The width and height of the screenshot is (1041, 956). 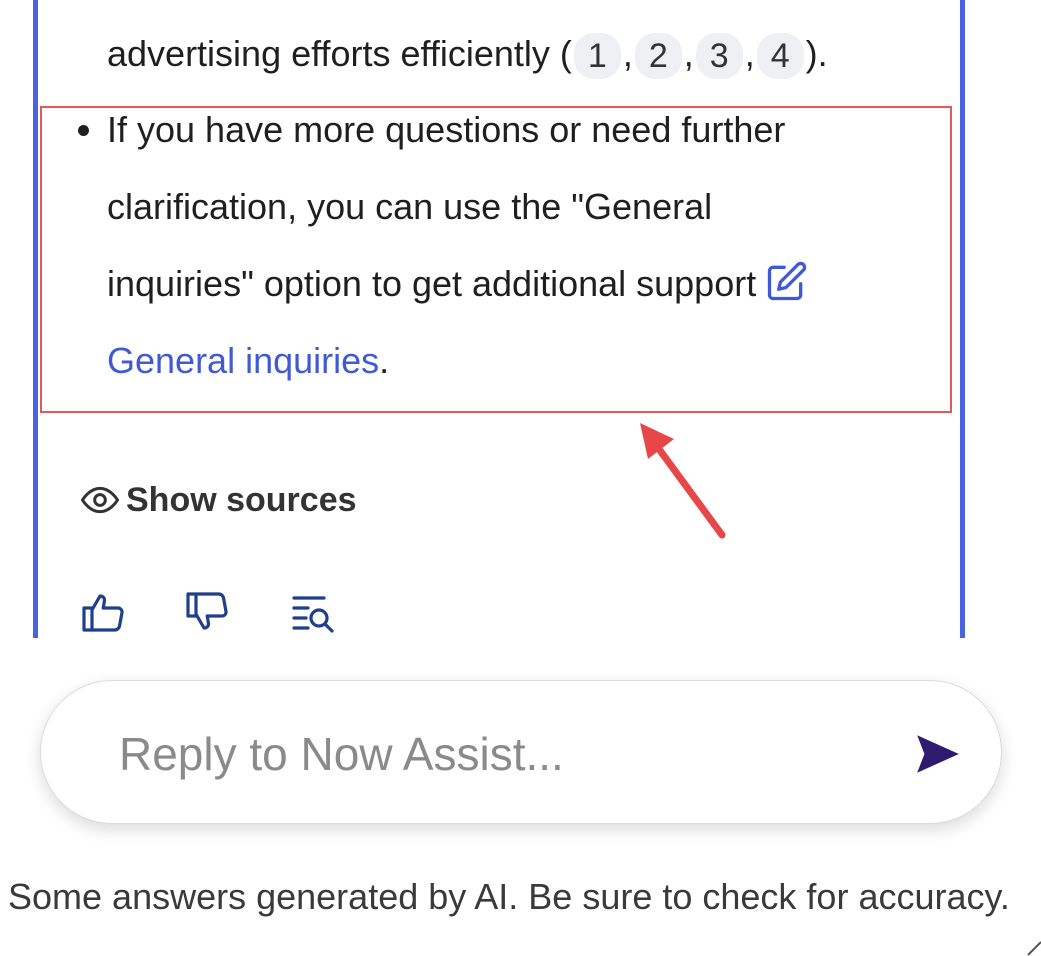 I want to click on annotation-arrow-icon, so click(x=683, y=481).